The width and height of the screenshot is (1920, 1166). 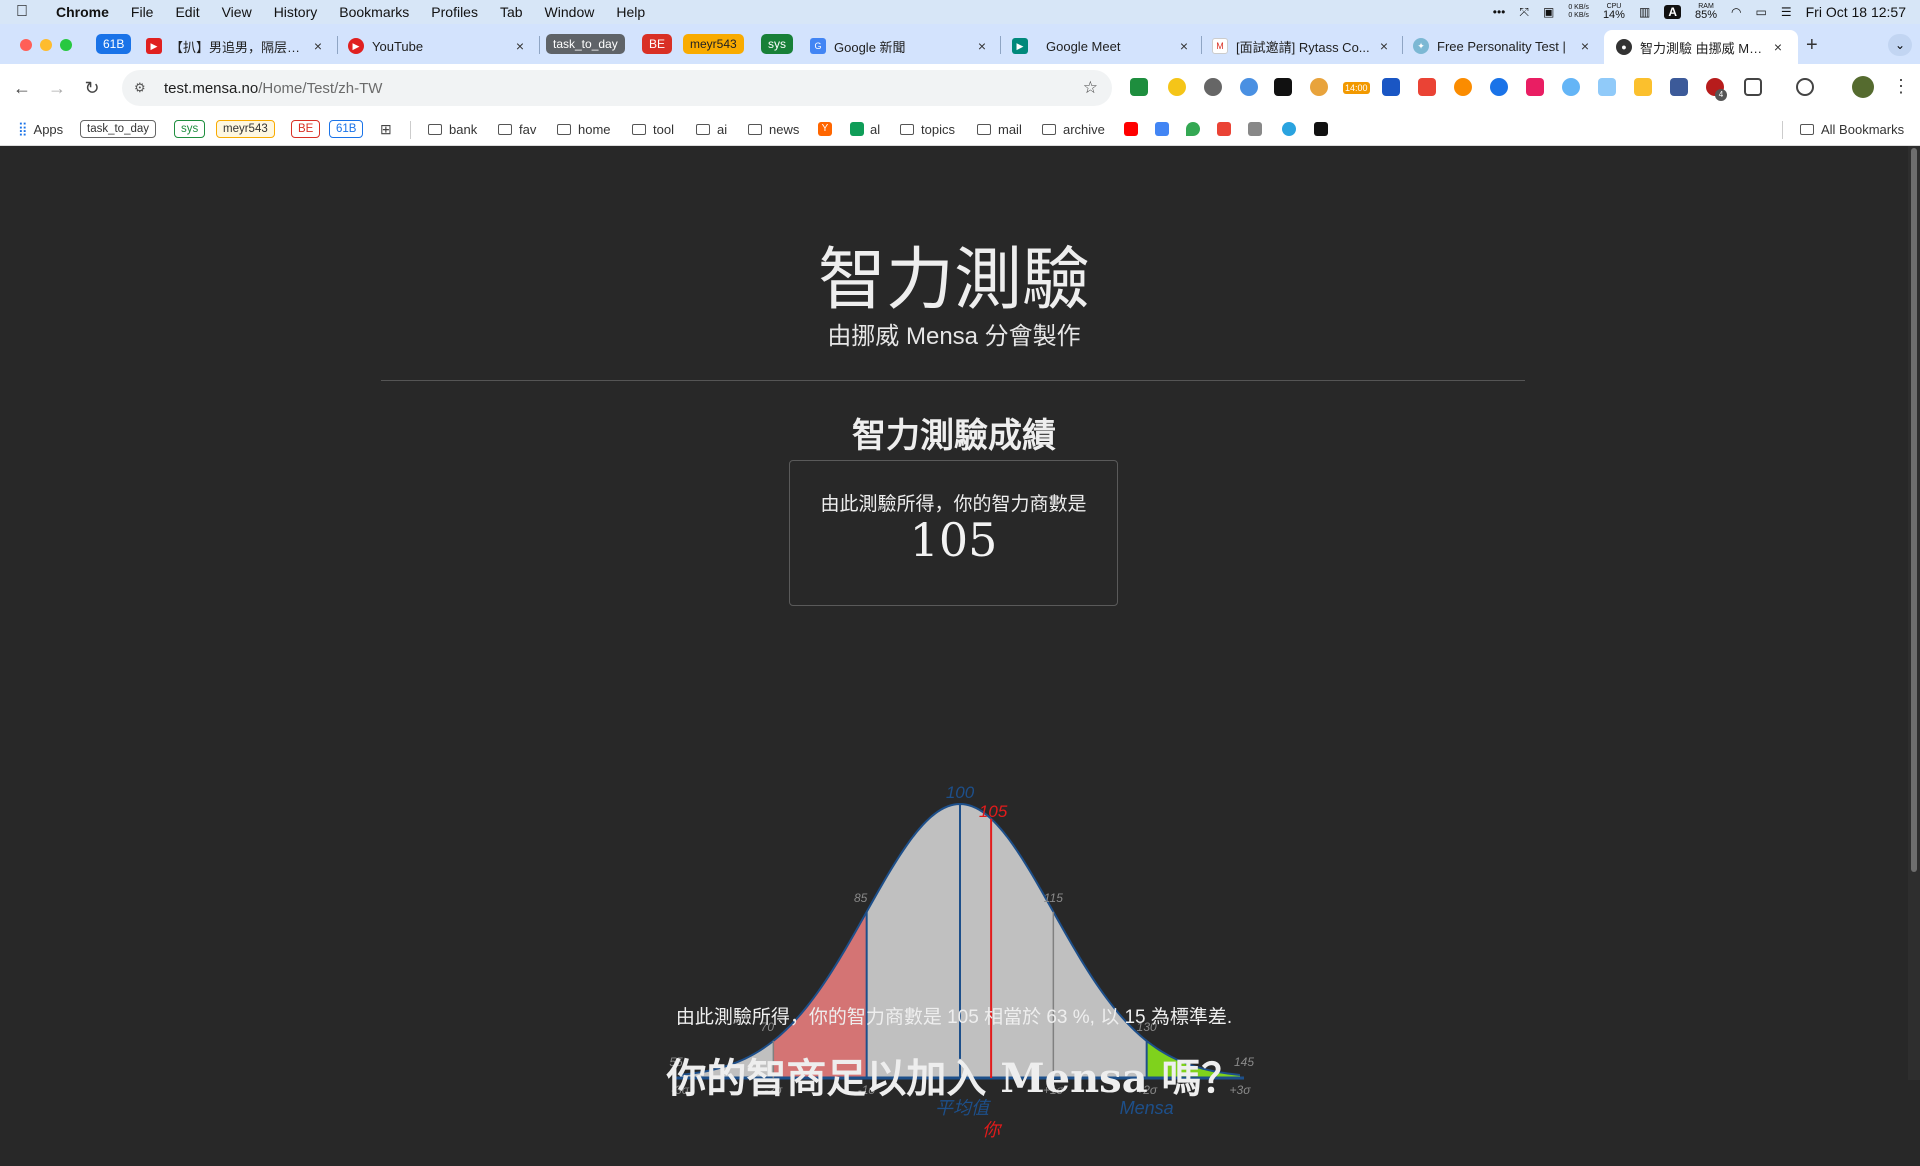 I want to click on extension-edit-icon, so click(x=1283, y=87).